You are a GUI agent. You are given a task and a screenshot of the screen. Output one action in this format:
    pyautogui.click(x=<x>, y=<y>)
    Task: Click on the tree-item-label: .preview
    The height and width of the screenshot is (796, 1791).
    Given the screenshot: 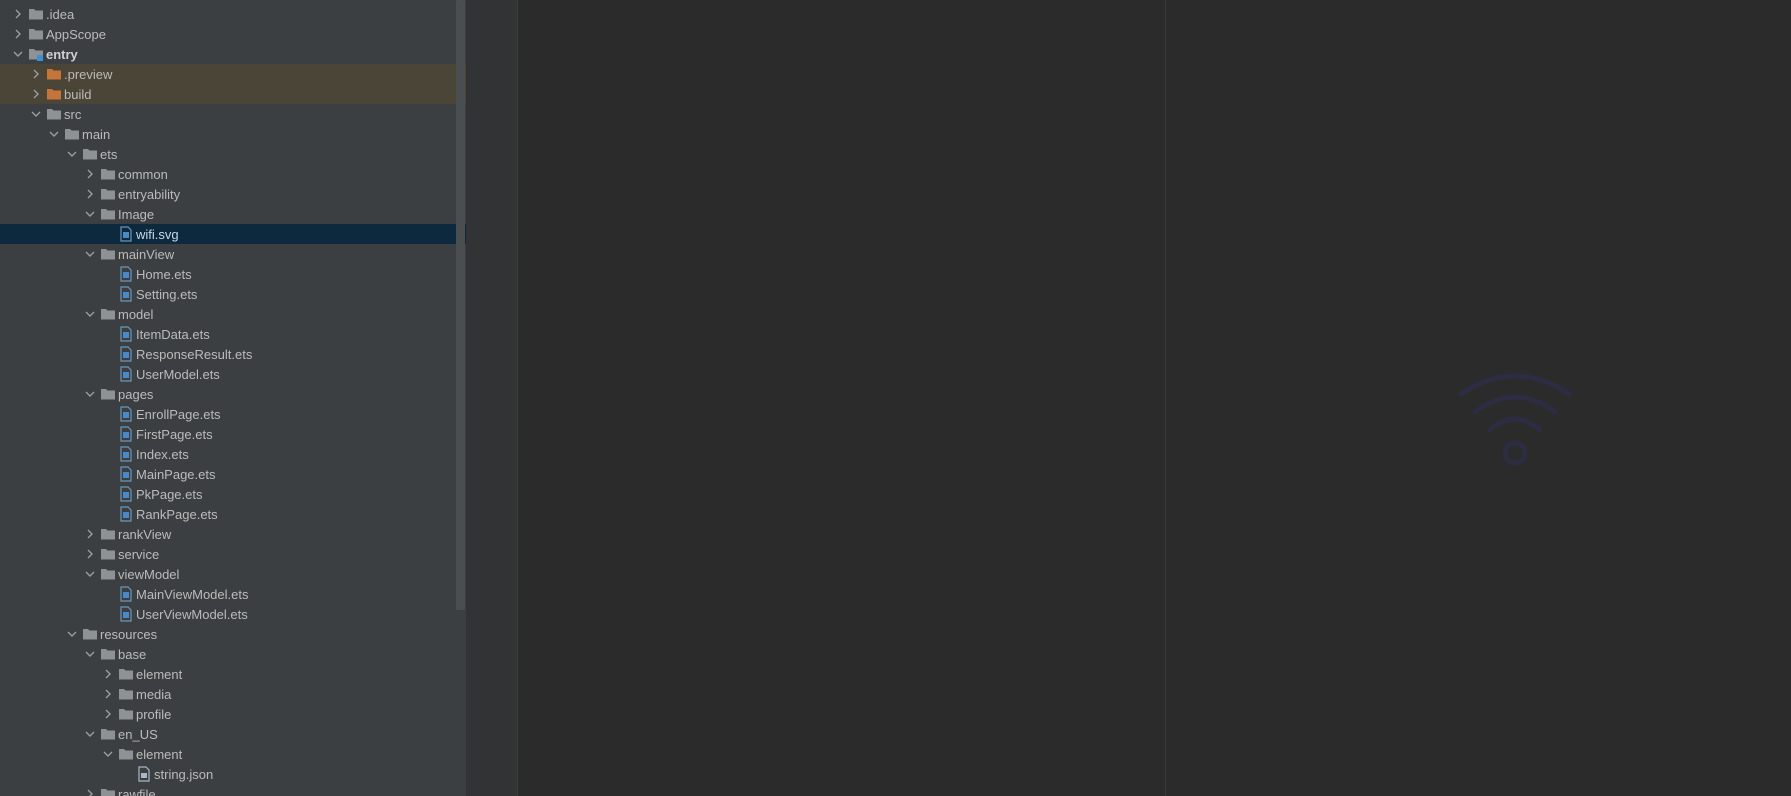 What is the action you would take?
    pyautogui.click(x=88, y=74)
    